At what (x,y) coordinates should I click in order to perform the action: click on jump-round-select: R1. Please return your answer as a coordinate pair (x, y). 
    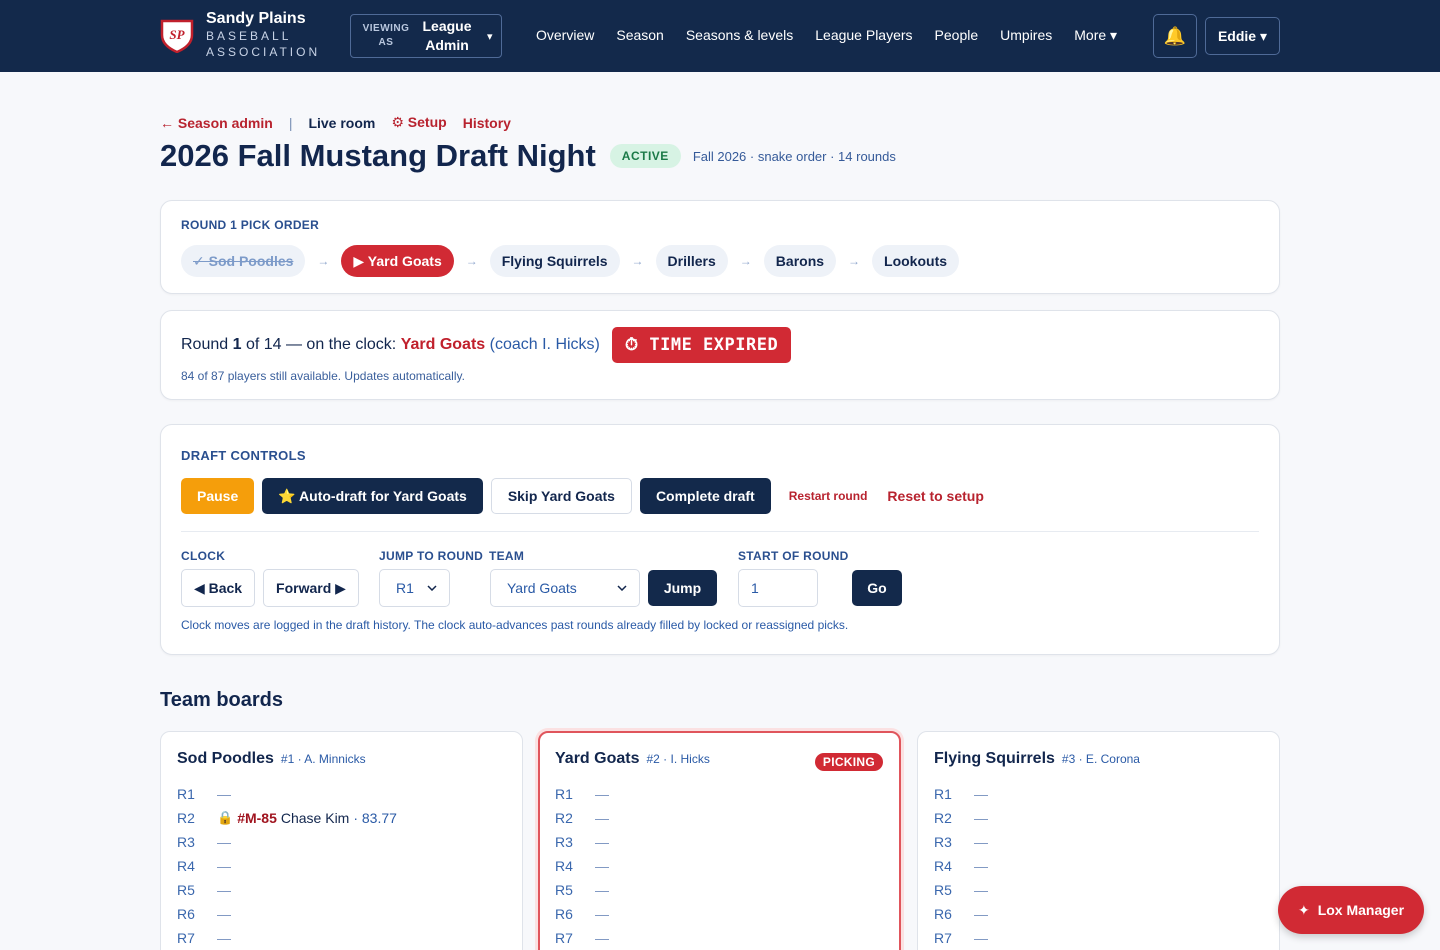
    Looking at the image, I should click on (414, 588).